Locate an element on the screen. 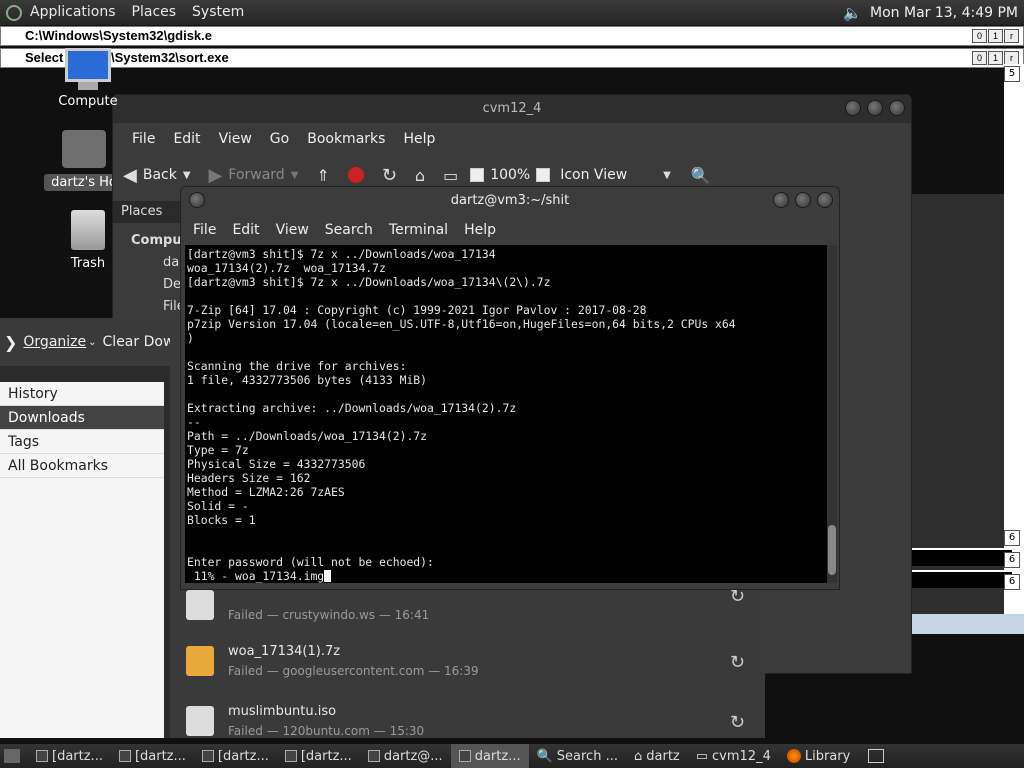  gdisk-window-bar: C:\Windows\System32\gdisk.e 01r is located at coordinates (512, 36).